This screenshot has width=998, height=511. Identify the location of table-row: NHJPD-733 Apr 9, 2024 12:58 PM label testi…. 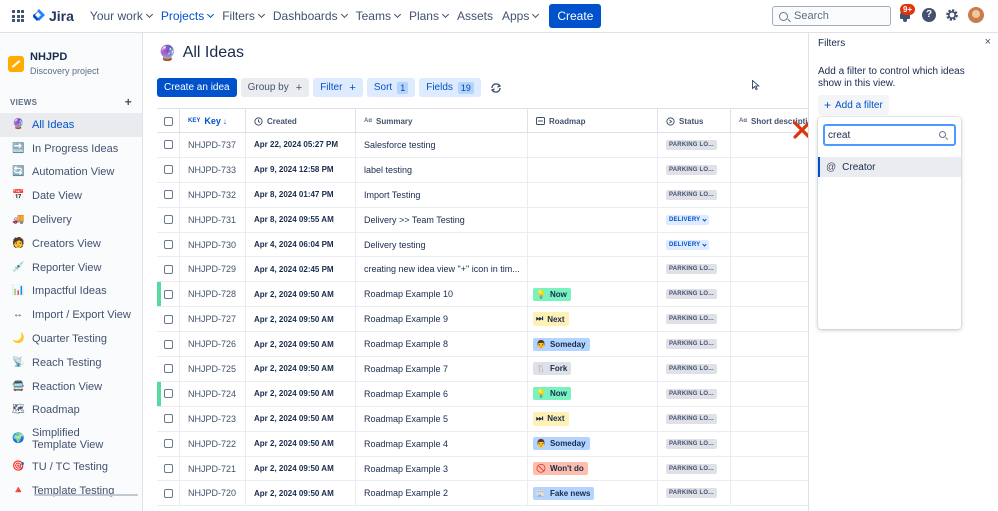
(482, 170).